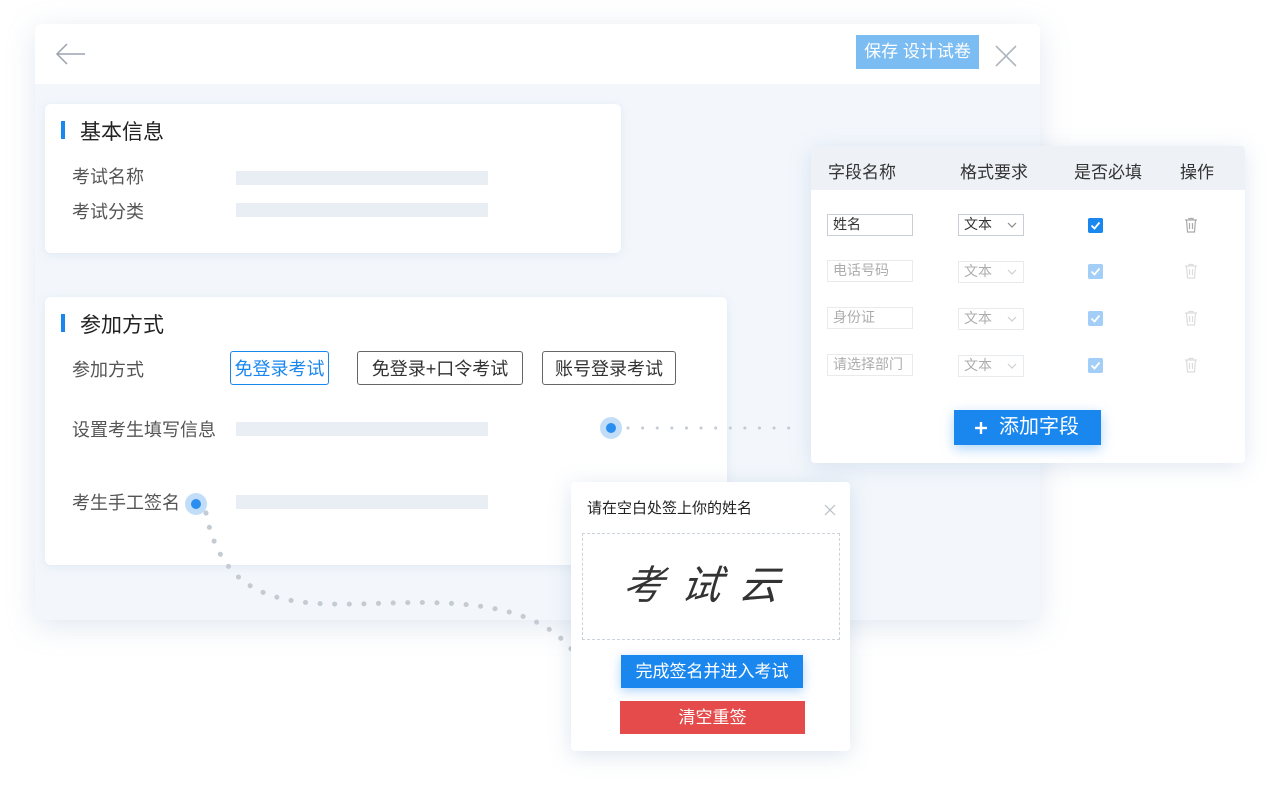  I want to click on signature-label: 考生手工签名, so click(126, 503).